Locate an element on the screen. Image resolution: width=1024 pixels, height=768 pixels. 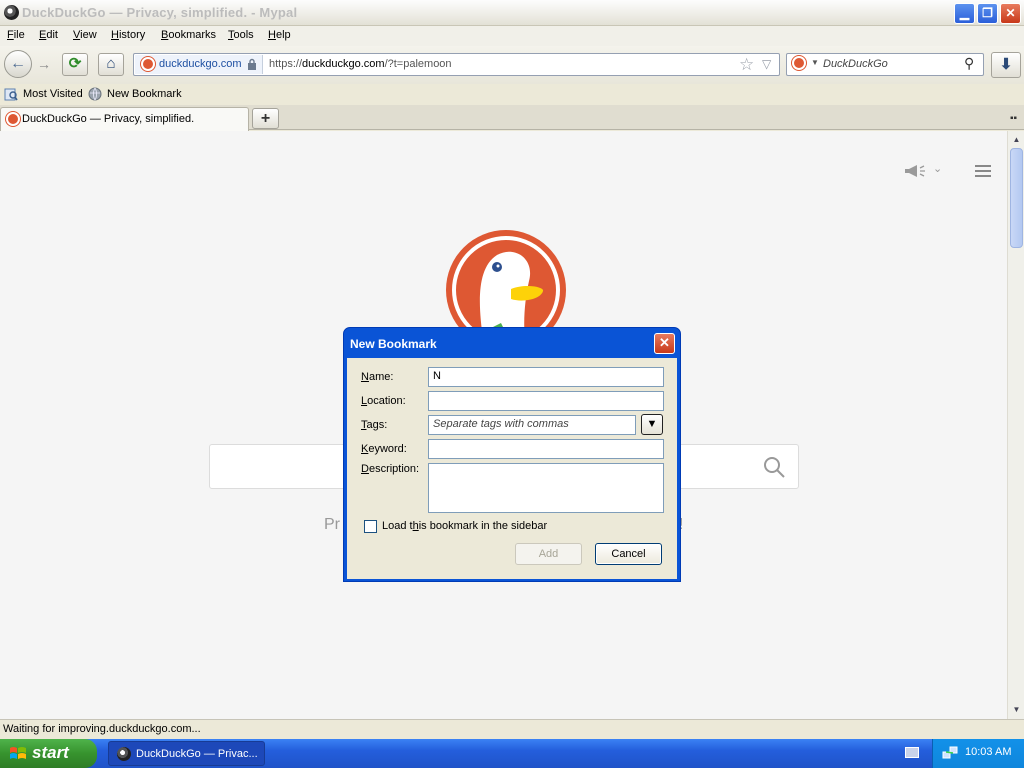
scroll-up-button: ▲ is located at coordinates (1016, 139).